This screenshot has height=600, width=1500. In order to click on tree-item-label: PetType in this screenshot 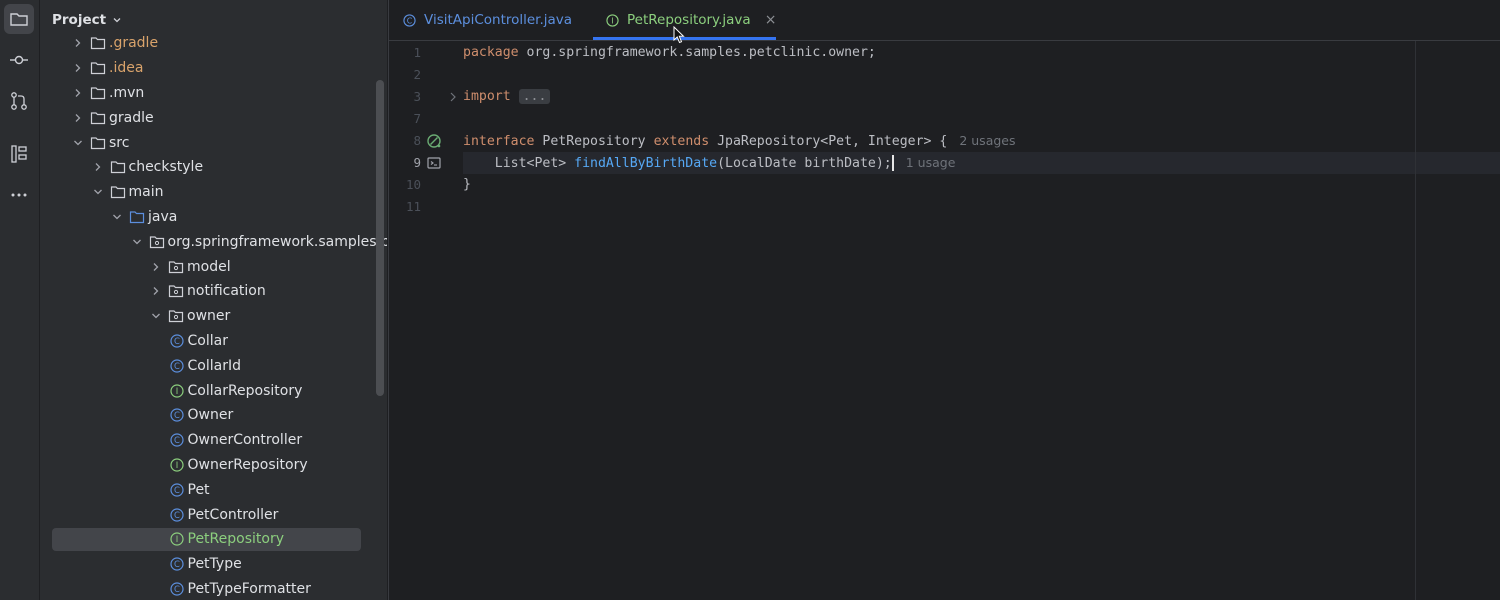, I will do `click(214, 564)`.